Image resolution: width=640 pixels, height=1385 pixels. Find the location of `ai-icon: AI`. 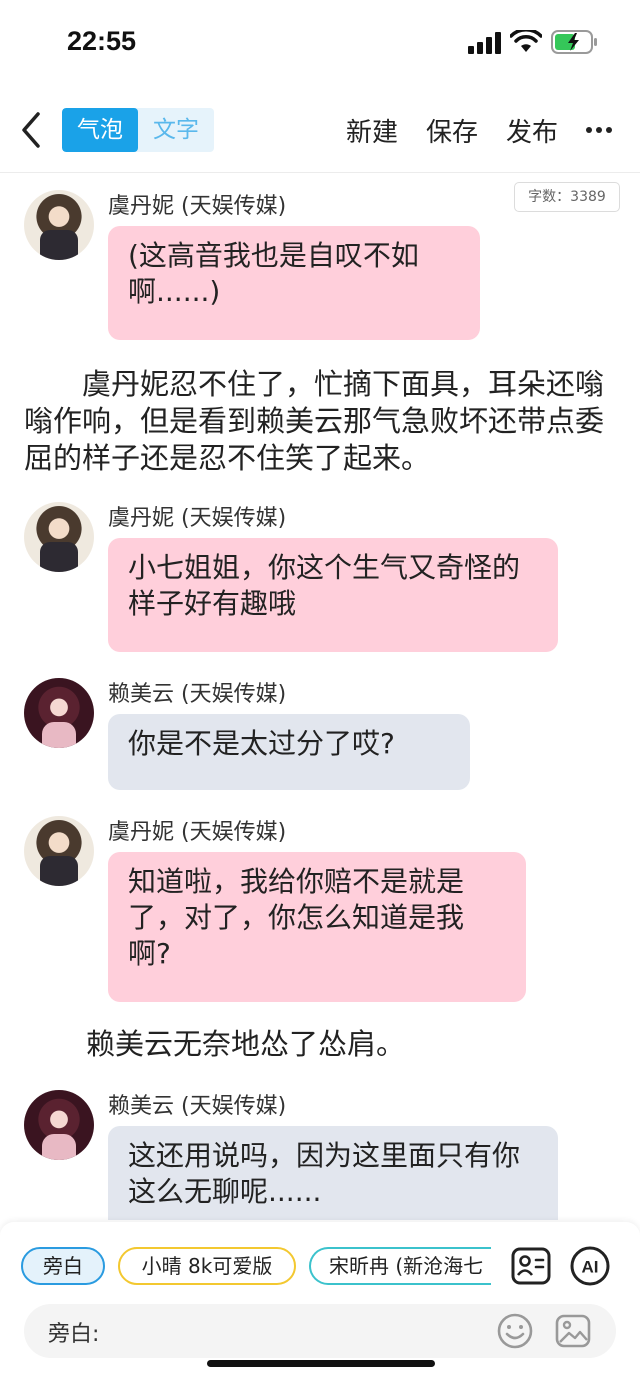

ai-icon: AI is located at coordinates (590, 1266).